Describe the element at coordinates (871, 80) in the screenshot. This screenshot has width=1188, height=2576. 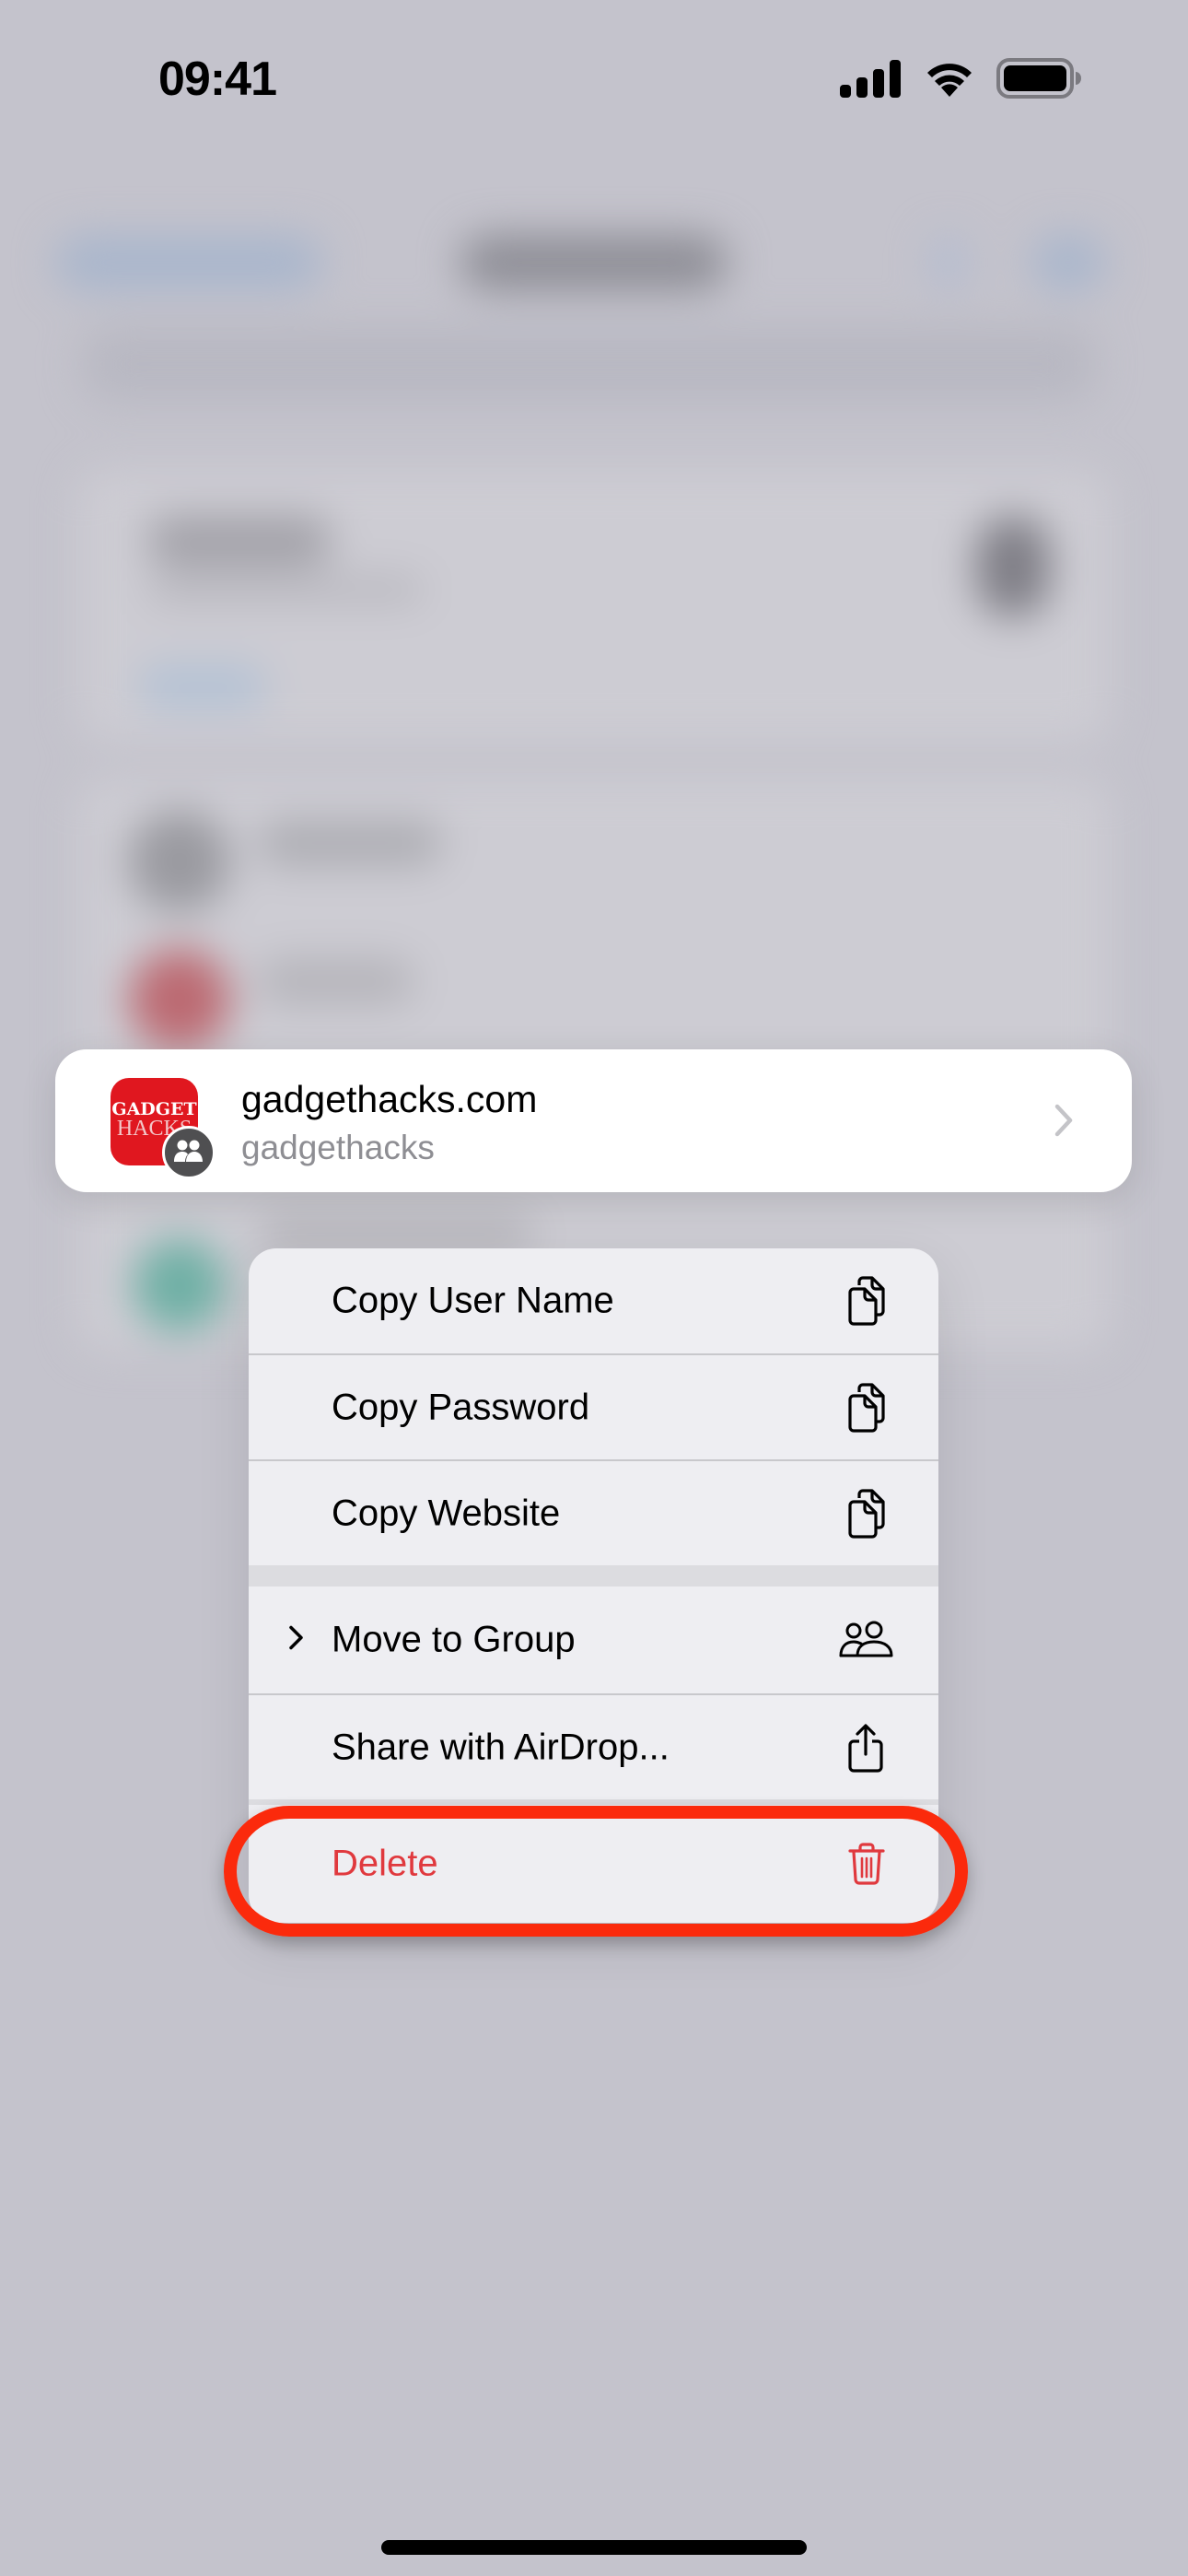
I see `cellular-signal-icon` at that location.